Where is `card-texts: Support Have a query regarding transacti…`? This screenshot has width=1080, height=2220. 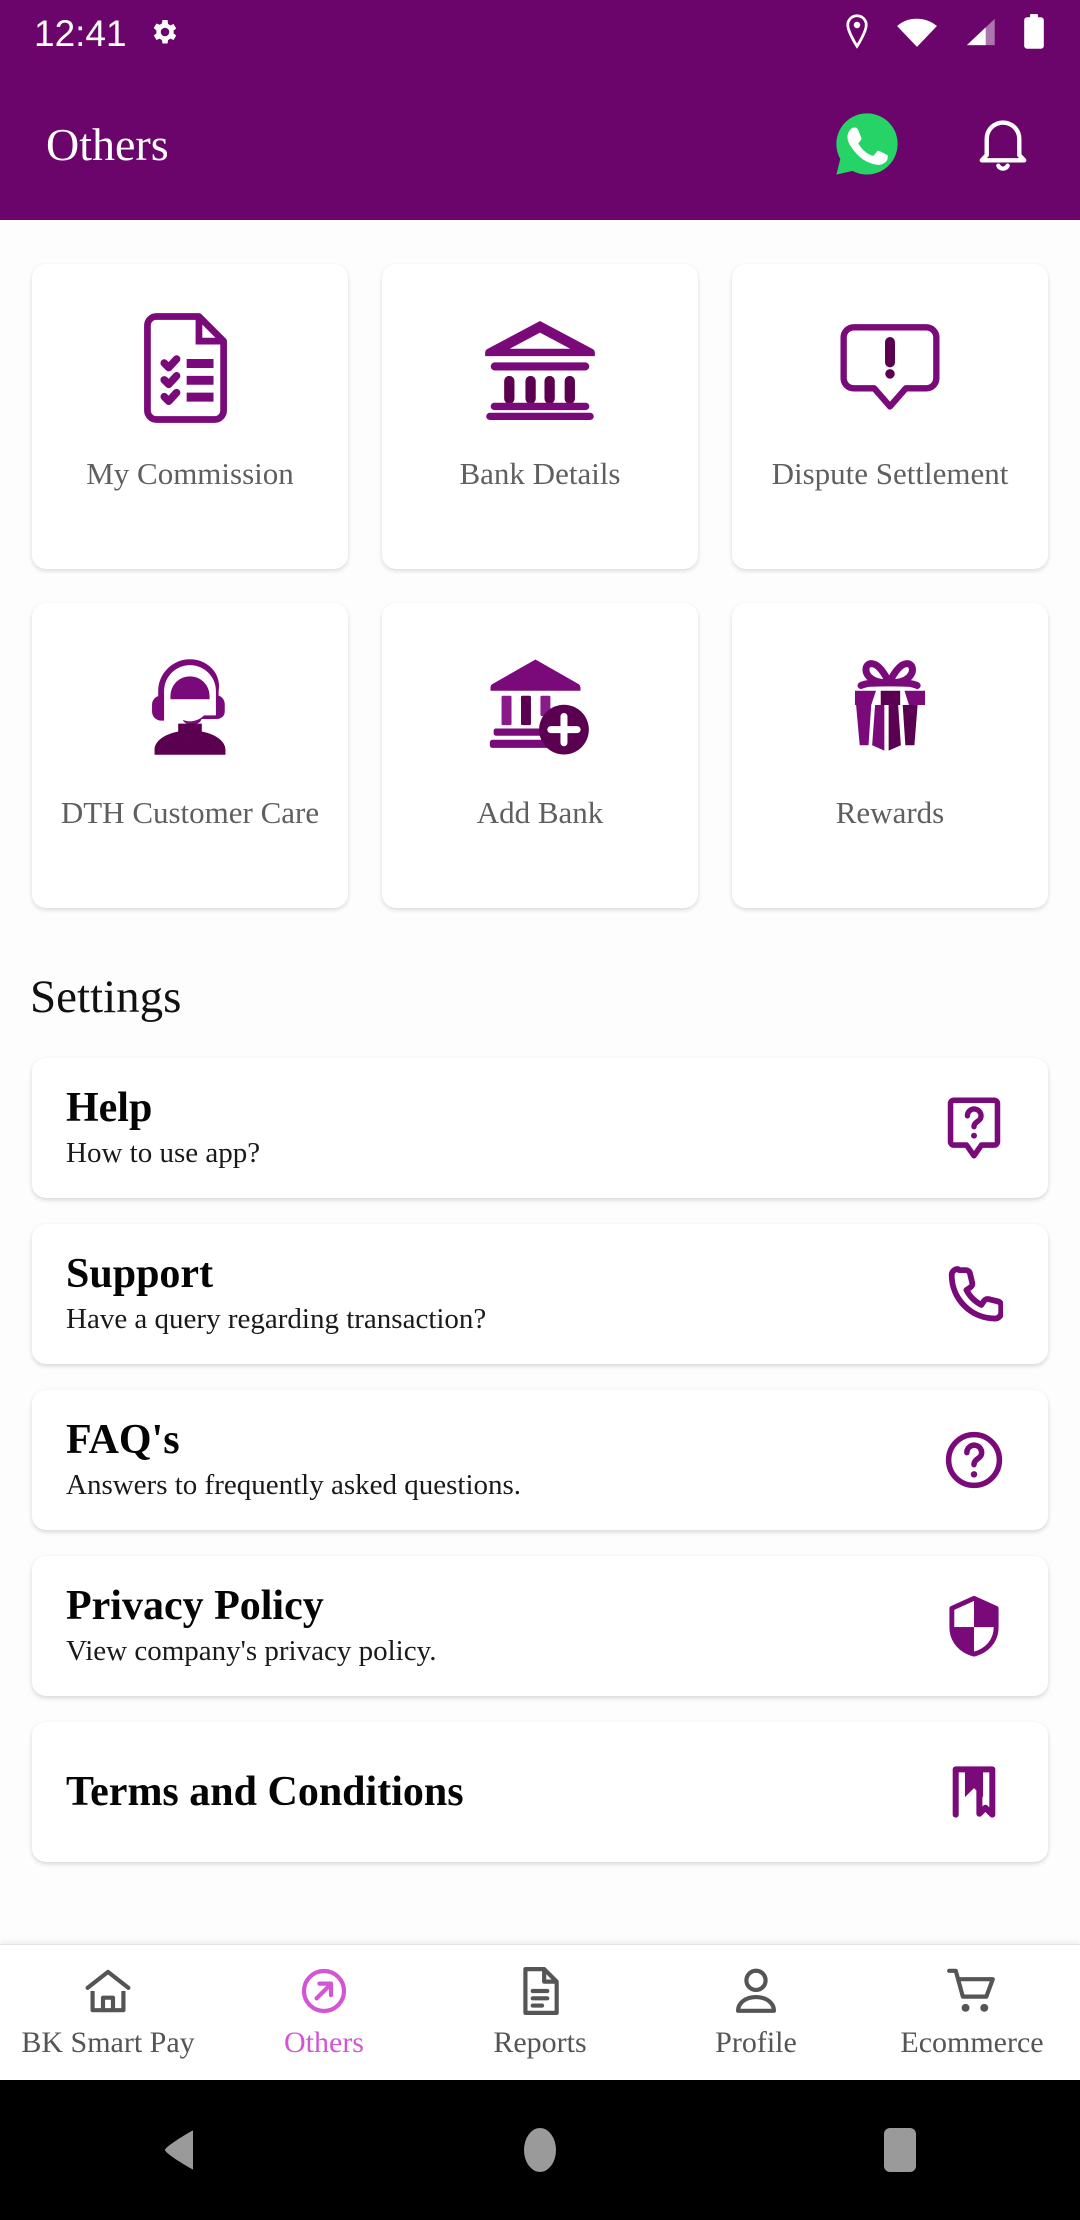
card-texts: Support Have a query regarding transacti… is located at coordinates (276, 1294).